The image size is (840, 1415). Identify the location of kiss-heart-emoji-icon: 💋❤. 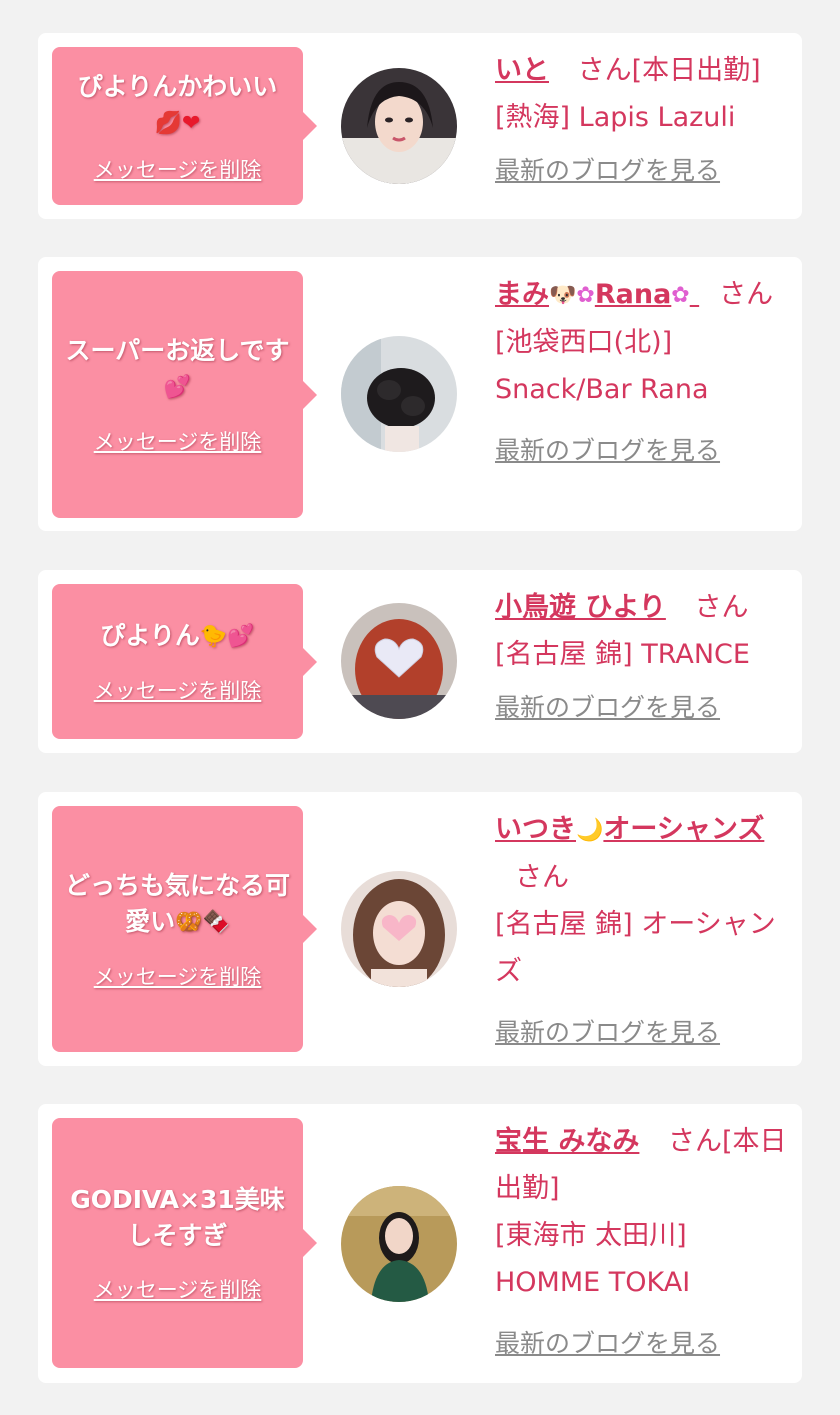
(177, 123).